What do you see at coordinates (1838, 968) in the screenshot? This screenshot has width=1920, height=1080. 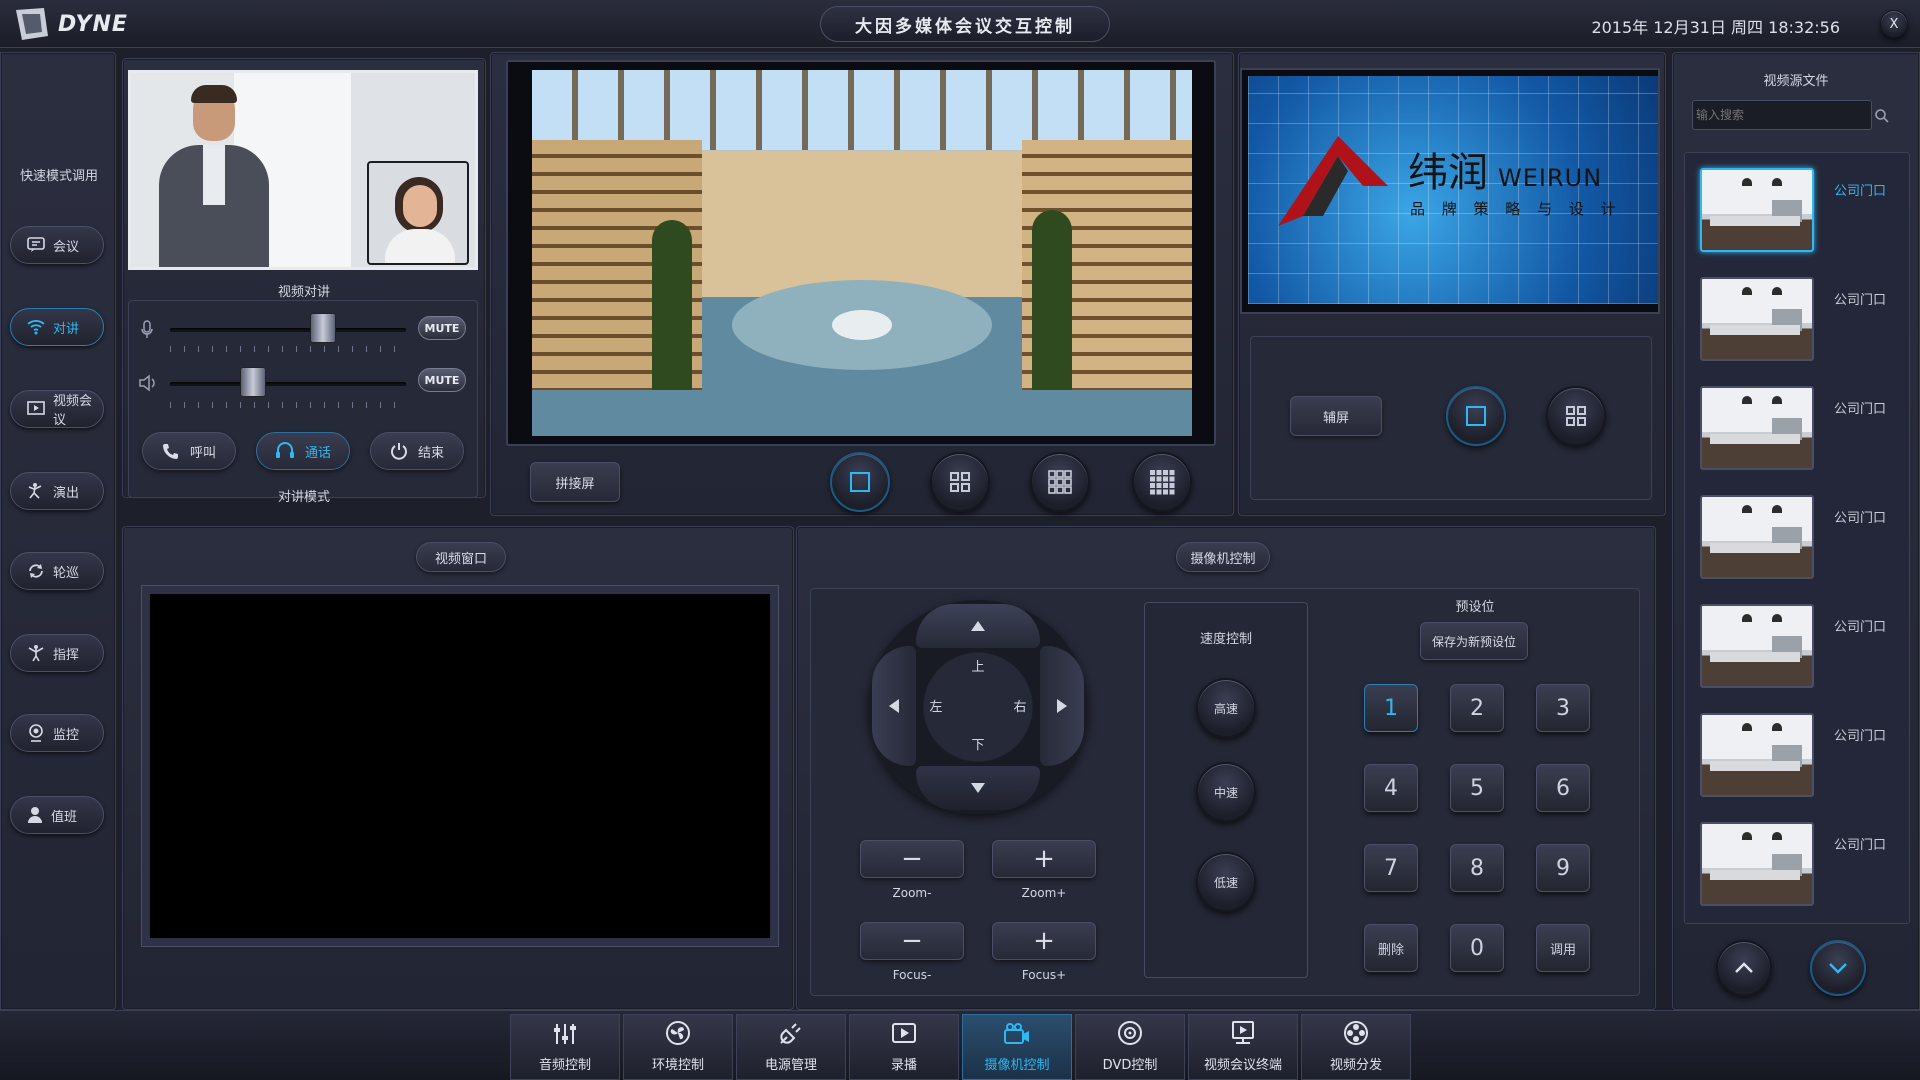 I see `scroll-down-button` at bounding box center [1838, 968].